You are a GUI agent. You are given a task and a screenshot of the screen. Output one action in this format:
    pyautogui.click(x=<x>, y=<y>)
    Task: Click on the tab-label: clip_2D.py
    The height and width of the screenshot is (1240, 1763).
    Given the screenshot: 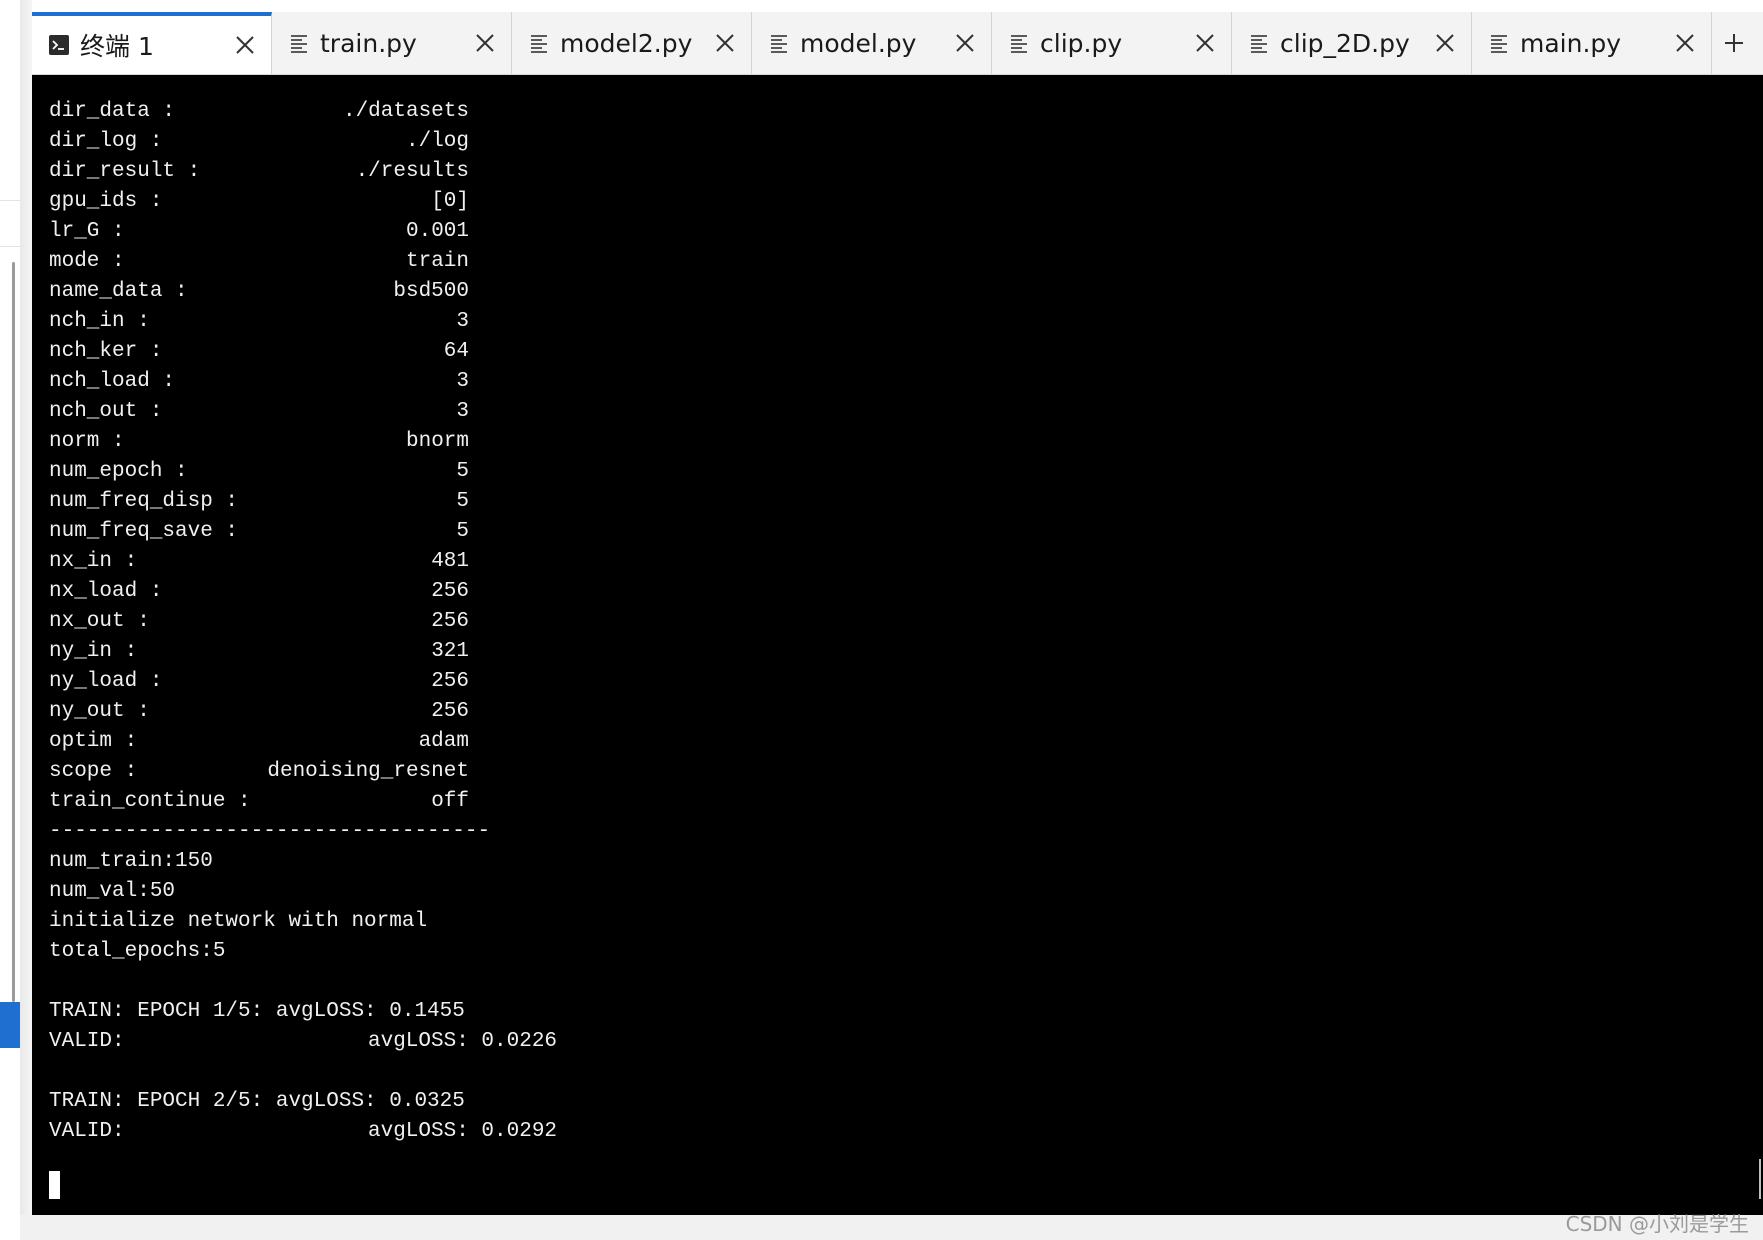 What is the action you would take?
    pyautogui.click(x=1345, y=43)
    